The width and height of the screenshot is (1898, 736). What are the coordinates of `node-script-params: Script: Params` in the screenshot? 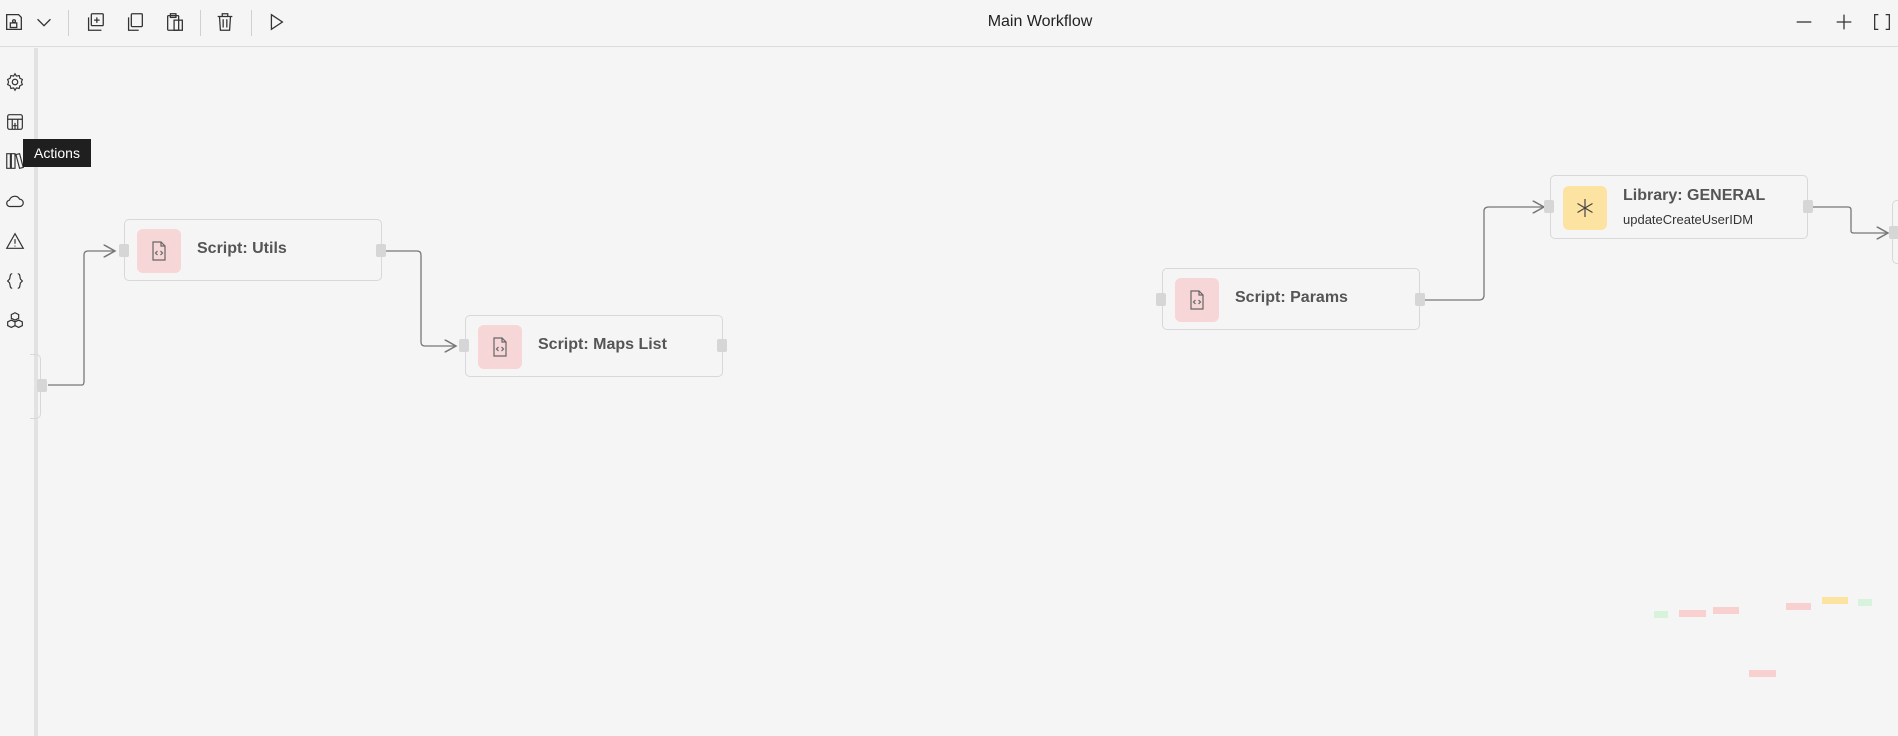 It's located at (1291, 299).